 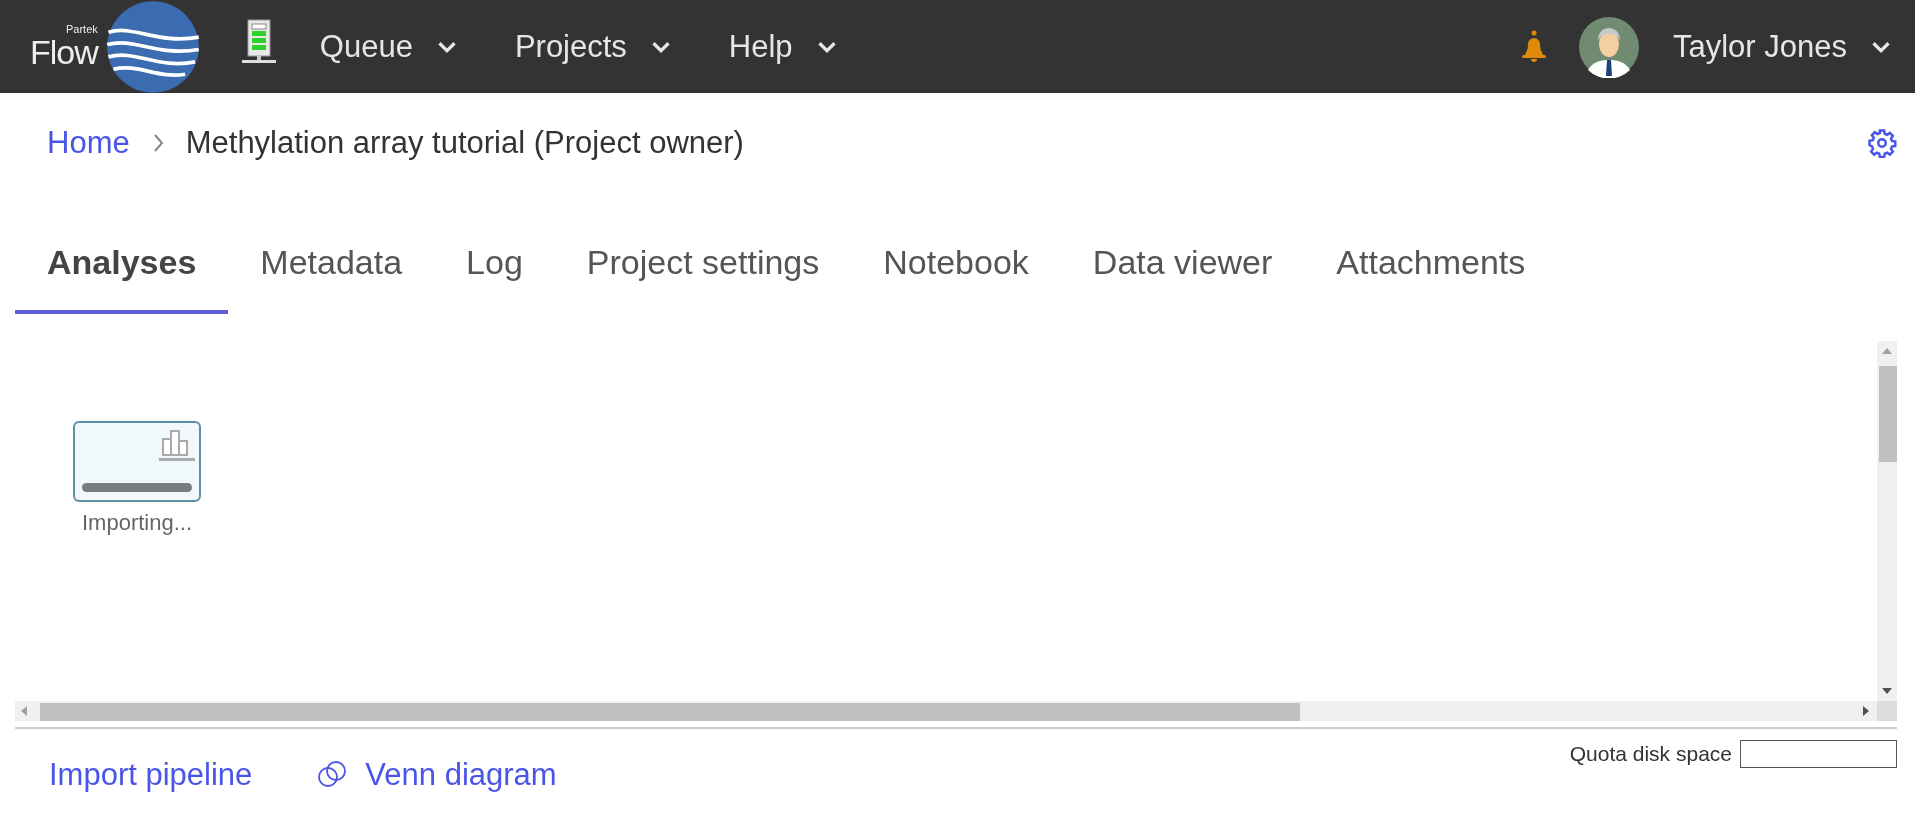 I want to click on menu-dropdown: Queue, so click(x=389, y=46).